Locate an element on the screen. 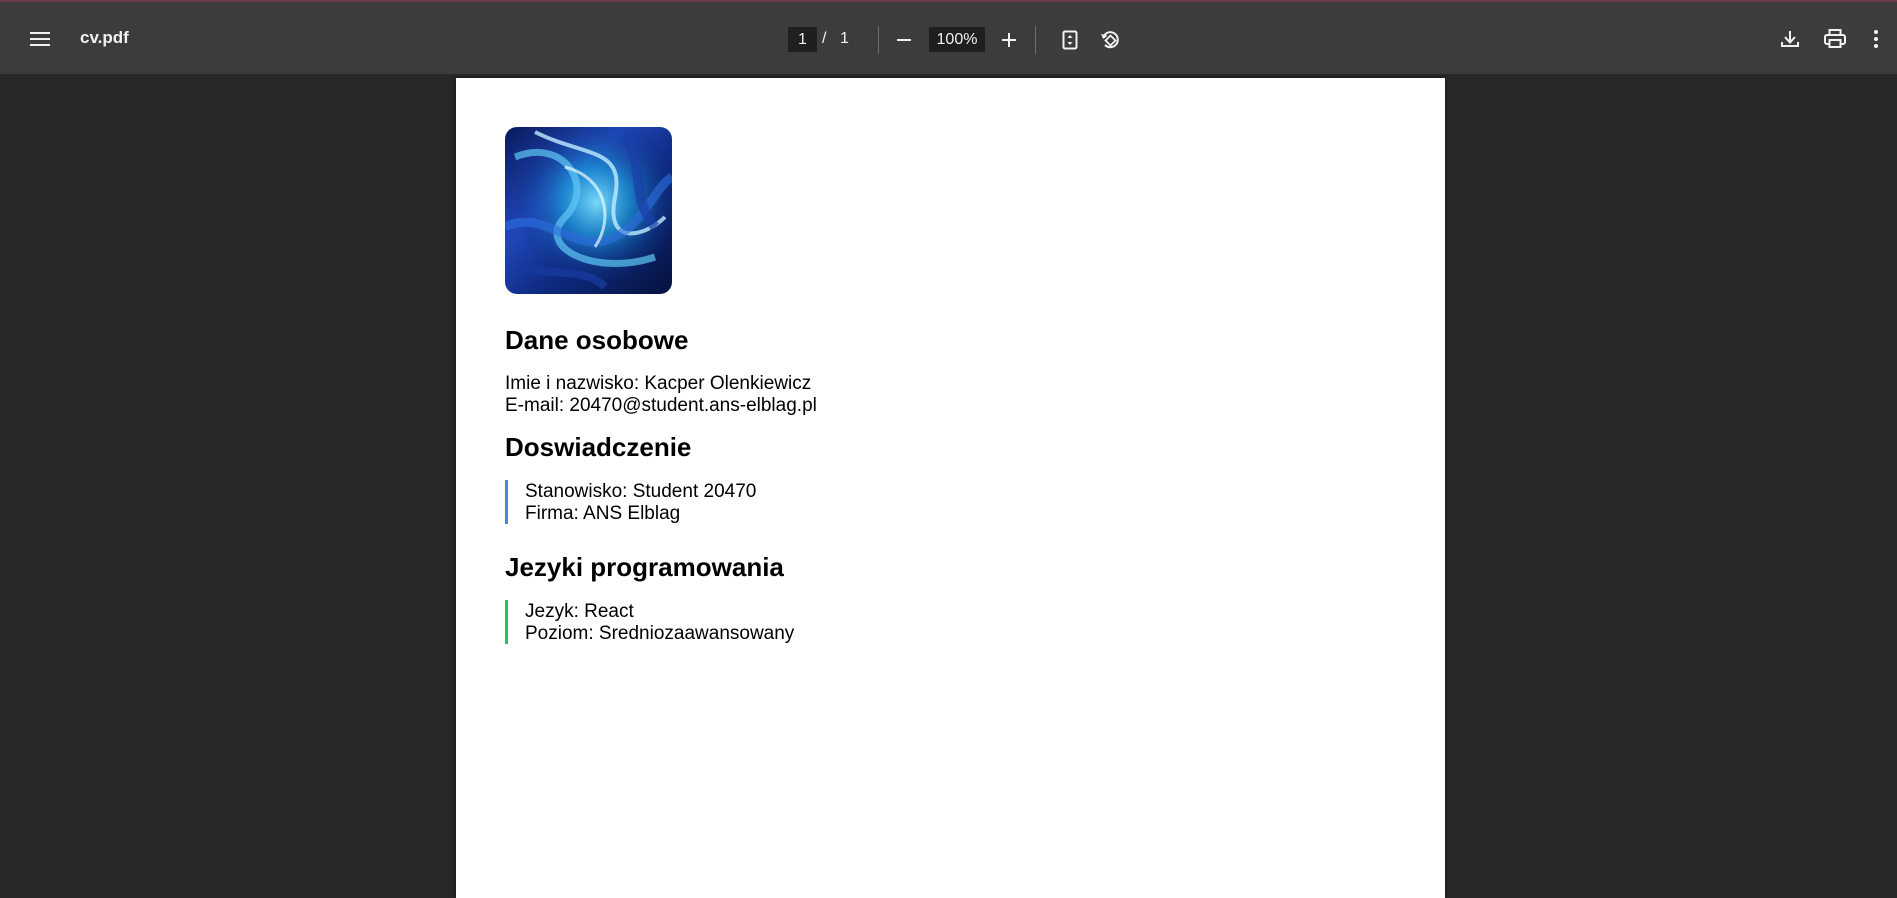 This screenshot has width=1897, height=898. section-heading-personal: Dane osobowe is located at coordinates (597, 340).